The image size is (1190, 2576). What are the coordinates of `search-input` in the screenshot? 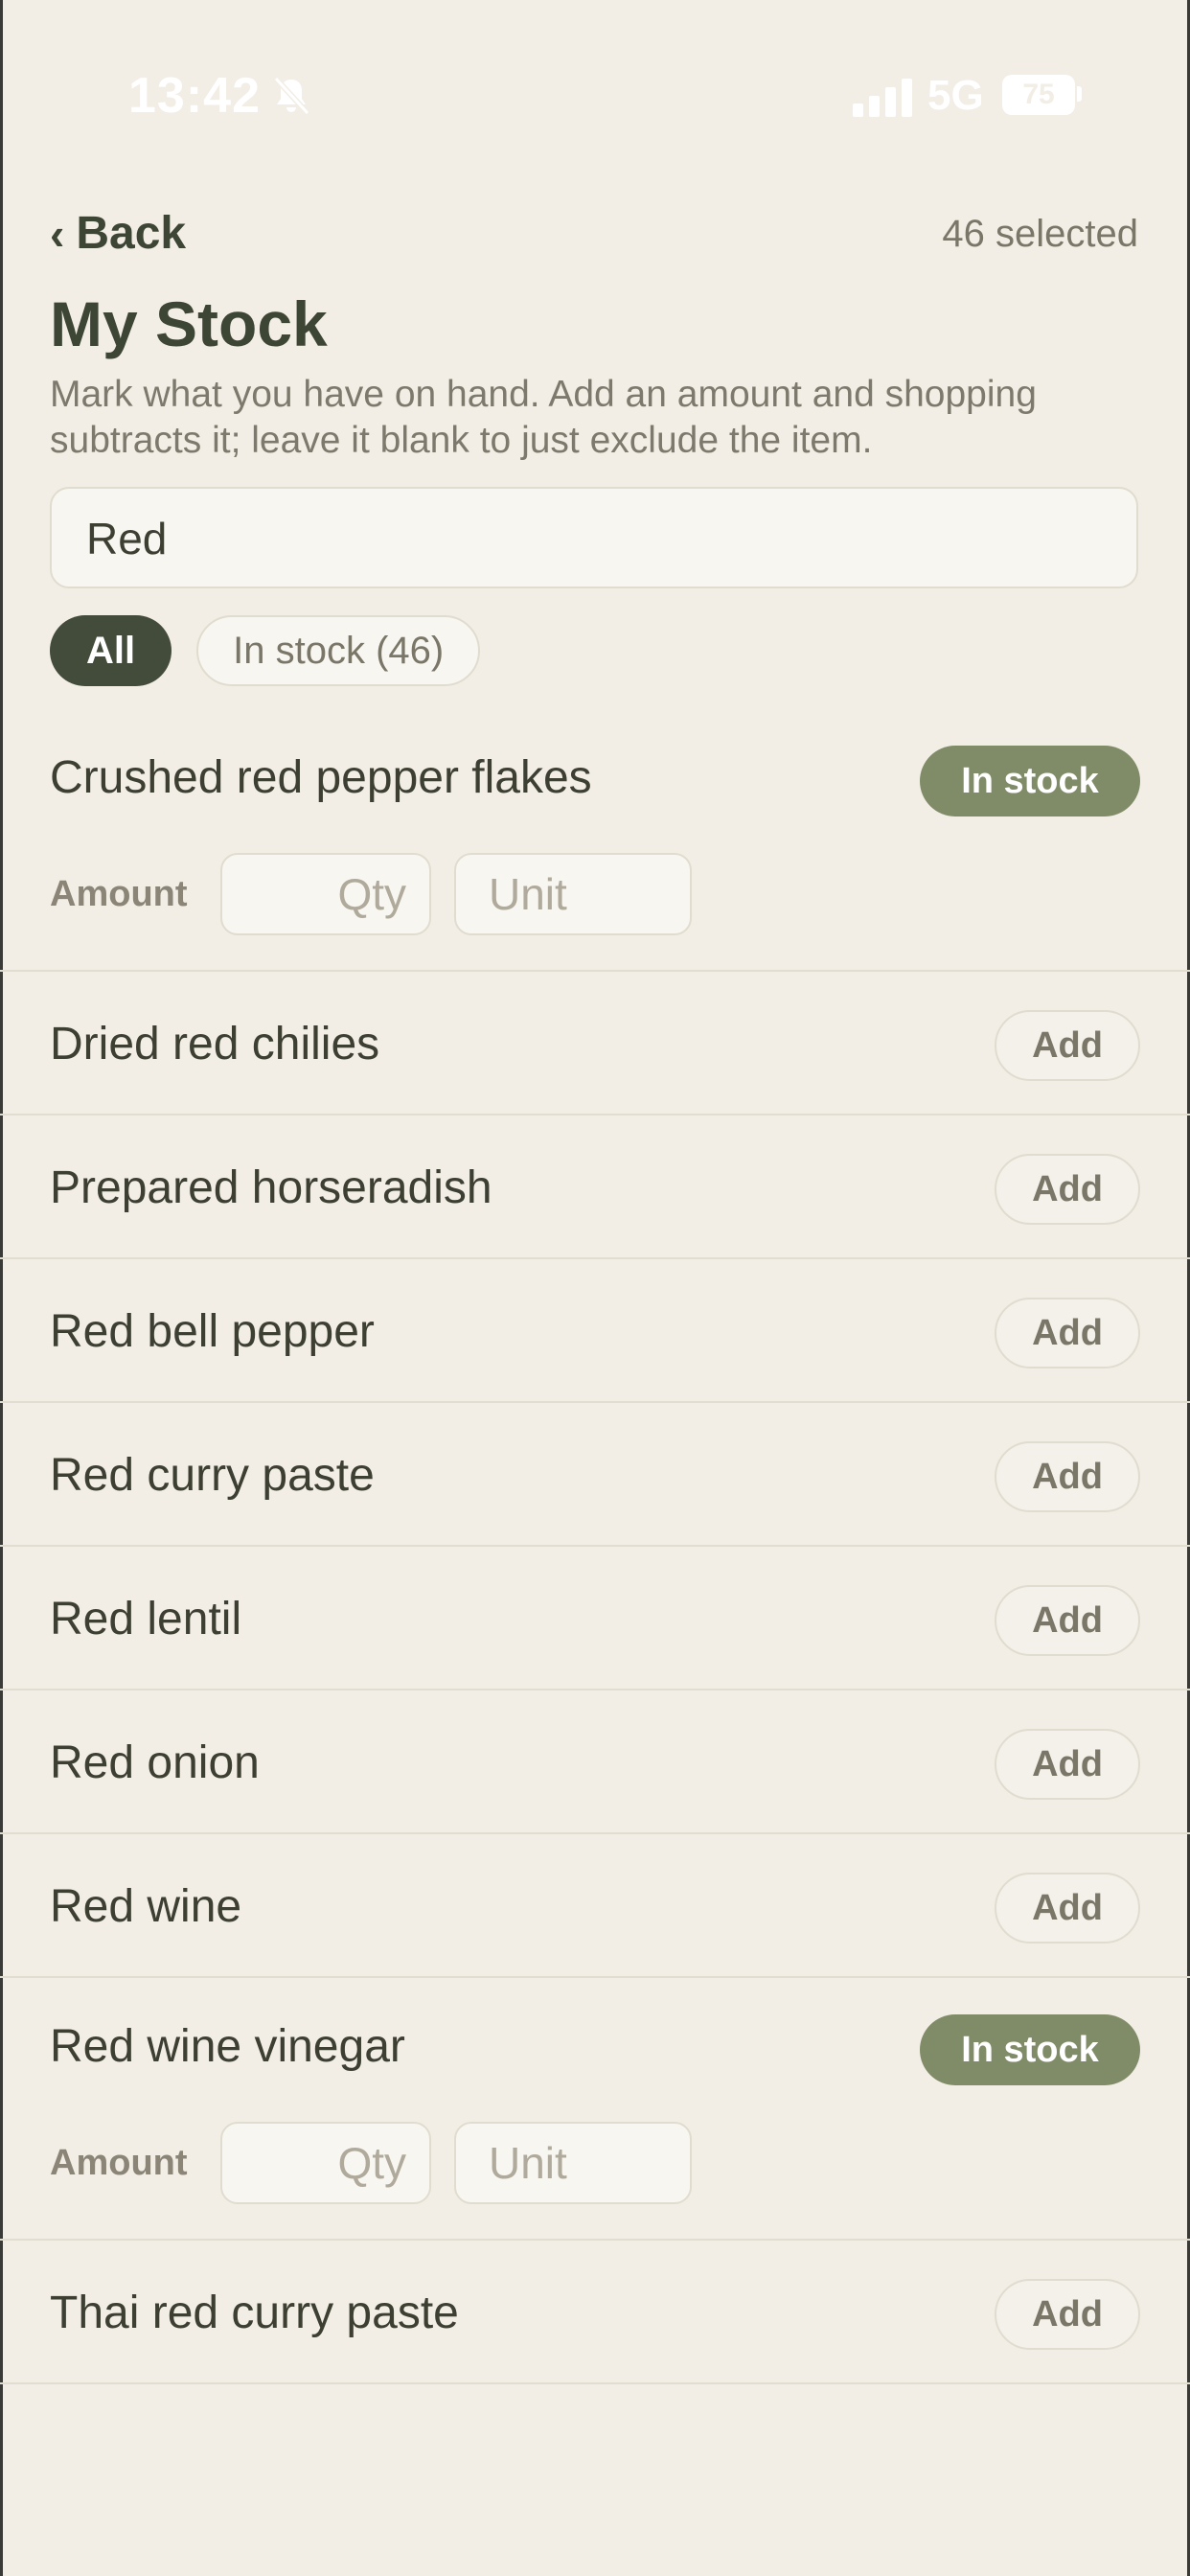 It's located at (594, 538).